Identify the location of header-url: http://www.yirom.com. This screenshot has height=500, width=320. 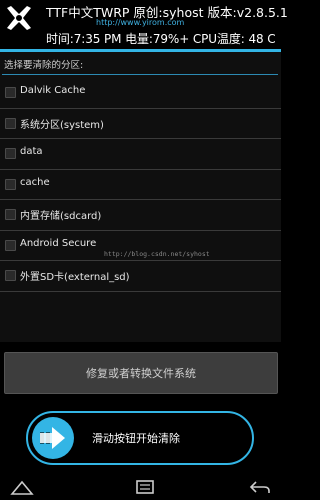
(140, 22).